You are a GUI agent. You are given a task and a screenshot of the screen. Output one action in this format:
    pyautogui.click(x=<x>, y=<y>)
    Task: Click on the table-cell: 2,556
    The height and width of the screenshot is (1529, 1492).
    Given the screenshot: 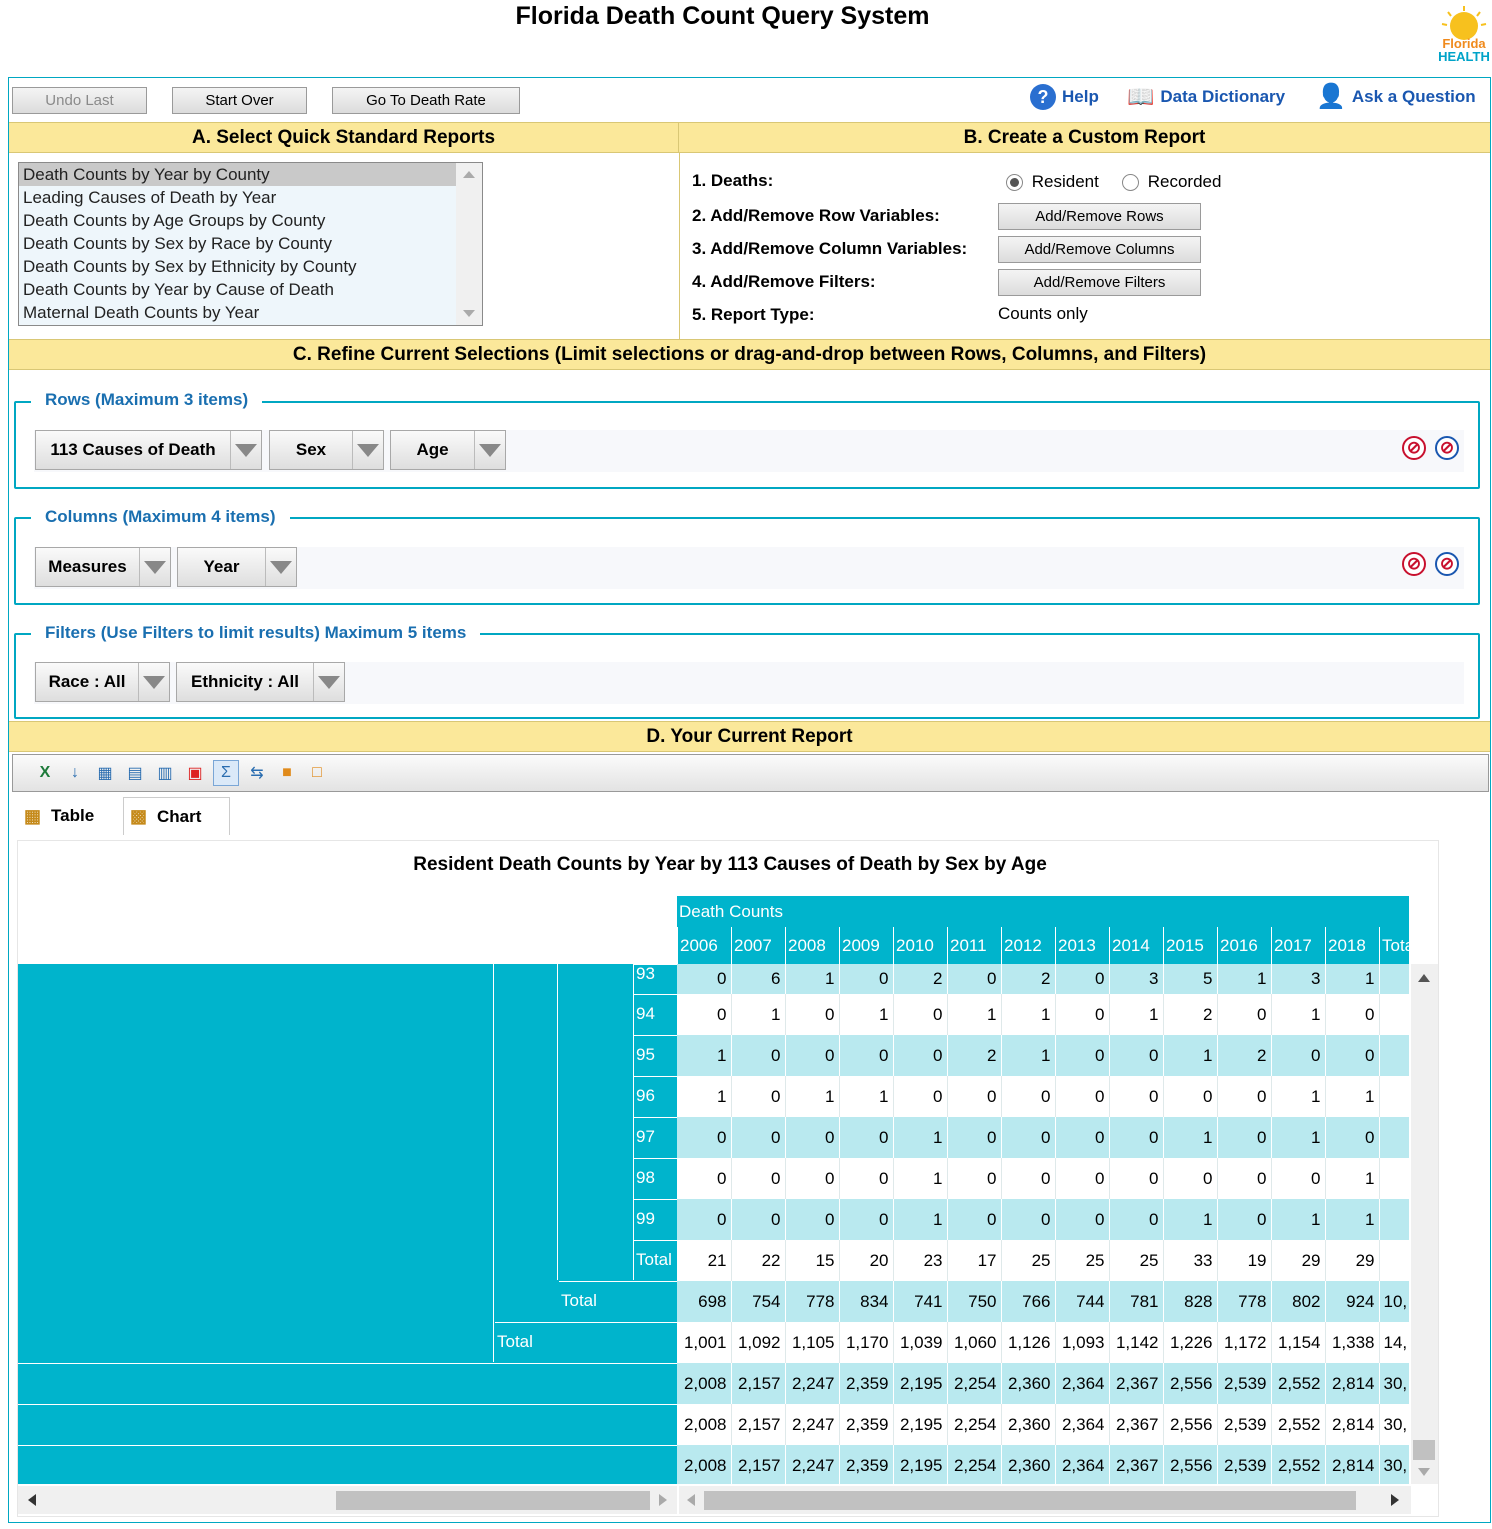 What is the action you would take?
    pyautogui.click(x=1190, y=1424)
    